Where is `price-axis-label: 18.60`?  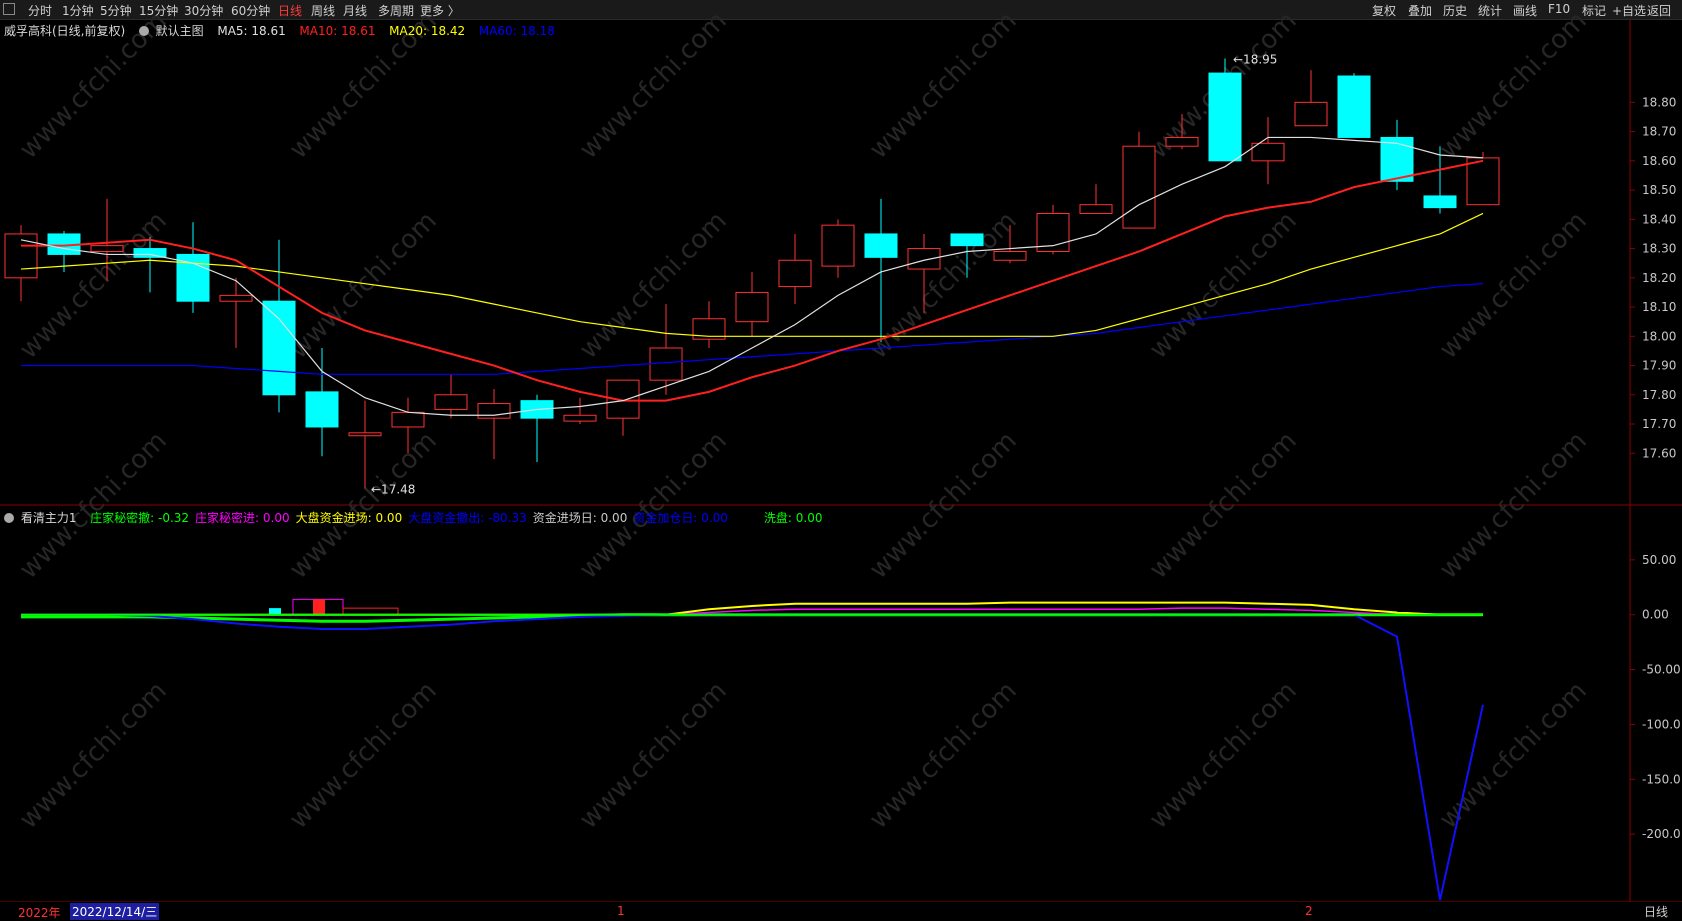
price-axis-label: 18.60 is located at coordinates (1659, 161).